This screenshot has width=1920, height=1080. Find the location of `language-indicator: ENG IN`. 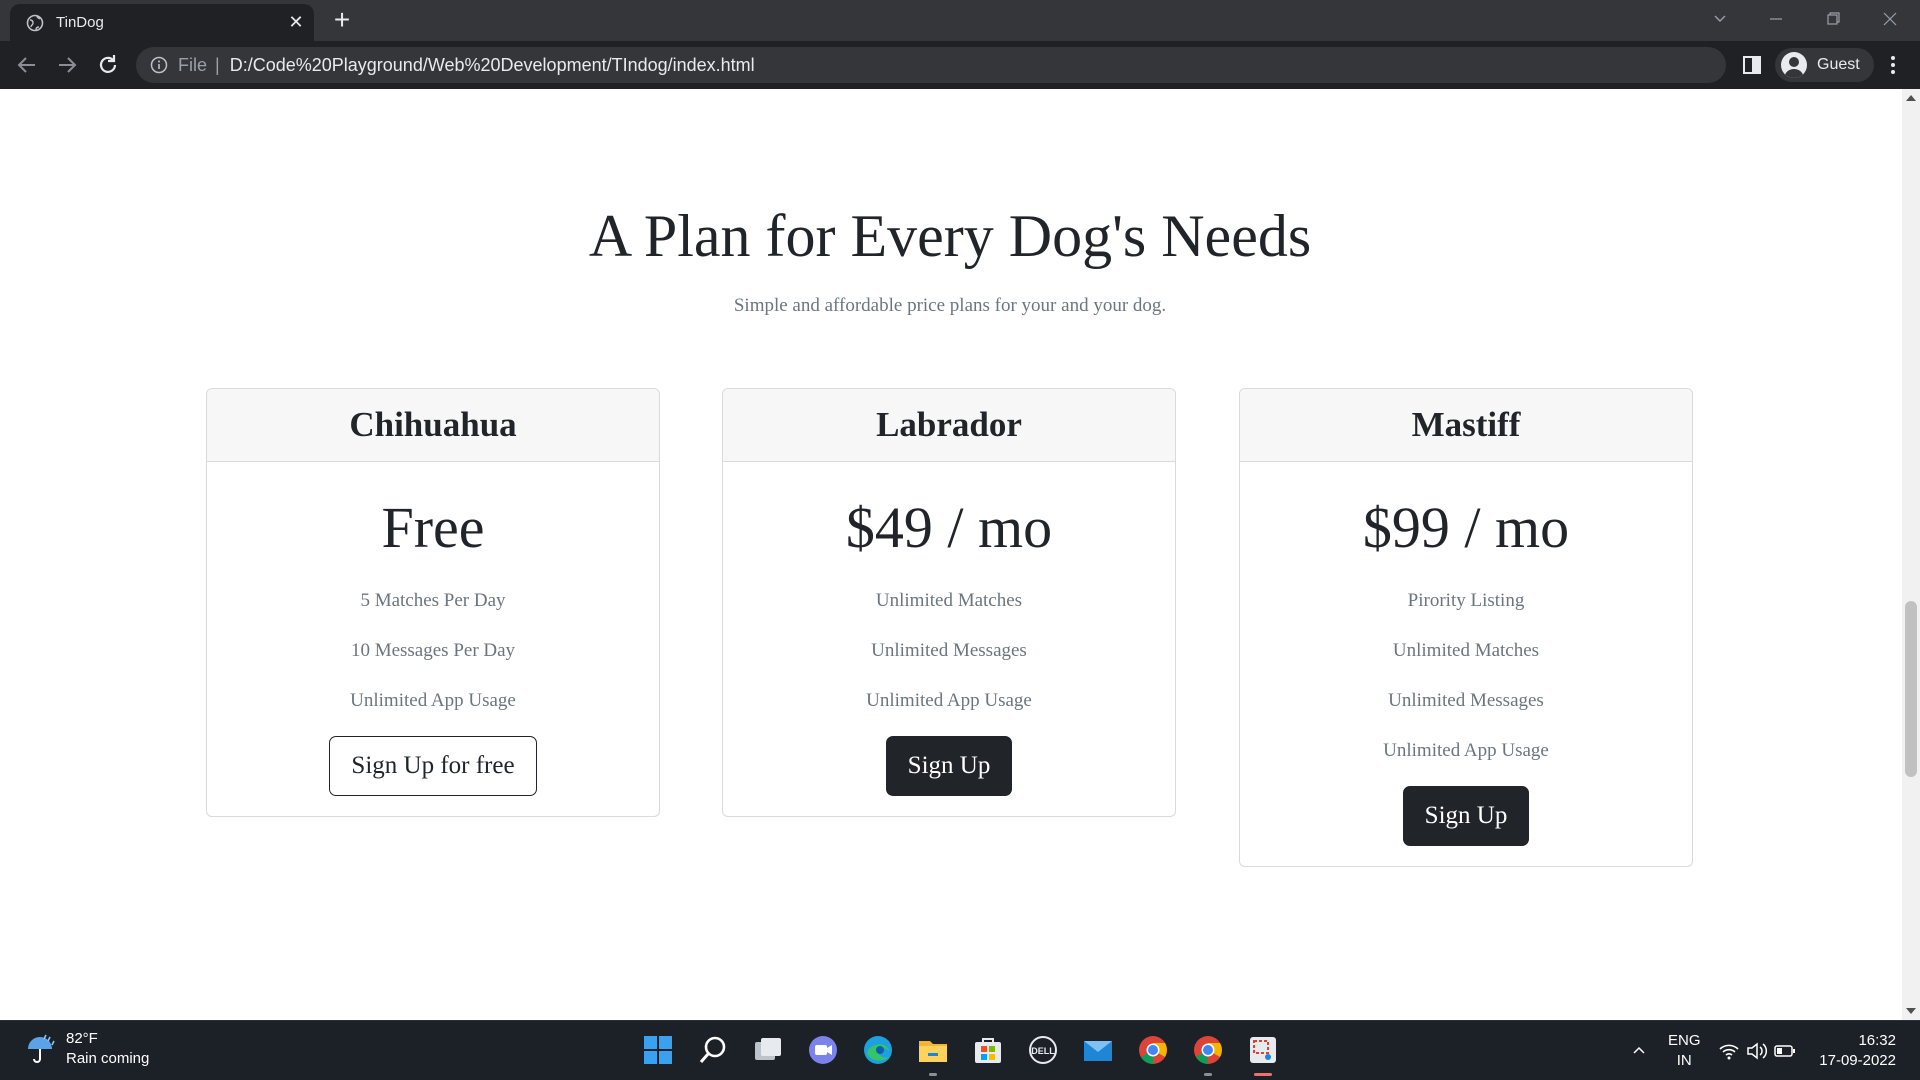

language-indicator: ENG IN is located at coordinates (1684, 1051).